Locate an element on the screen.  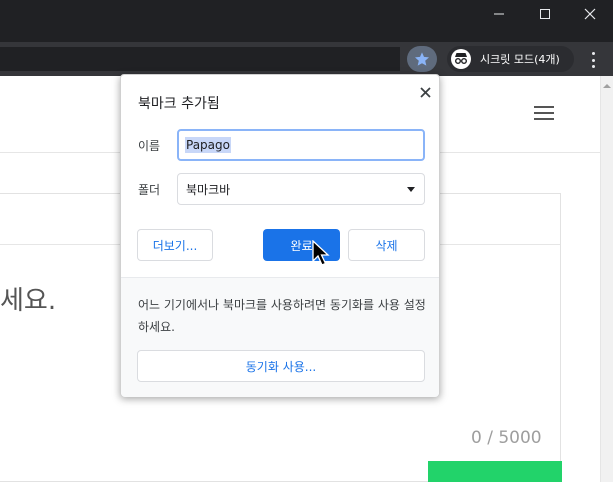
maximize-icon is located at coordinates (545, 14).